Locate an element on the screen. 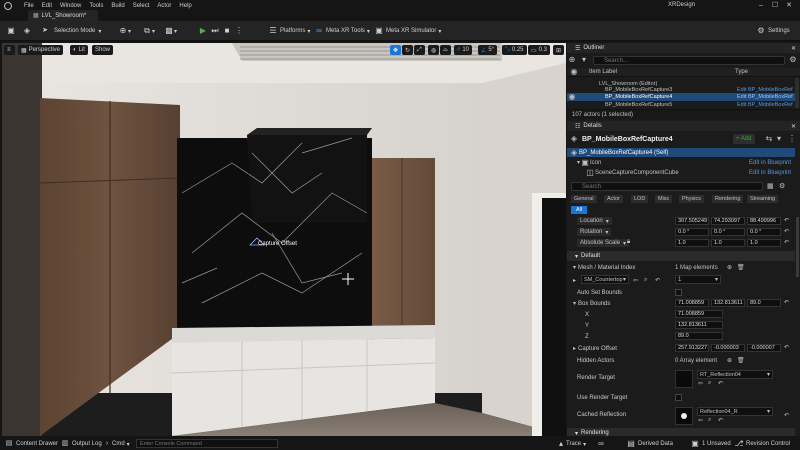 The height and width of the screenshot is (450, 800). details-tab: ☷ Details ✕ is located at coordinates (683, 126).